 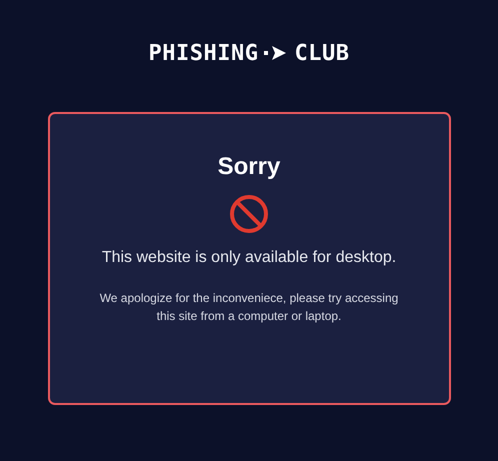 I want to click on logo-text: CLUB, so click(x=322, y=53).